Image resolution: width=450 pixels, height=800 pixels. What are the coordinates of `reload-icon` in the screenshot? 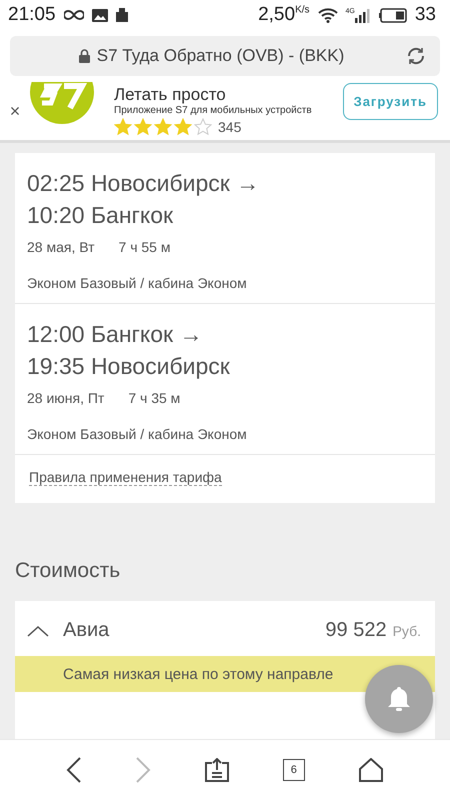 It's located at (416, 56).